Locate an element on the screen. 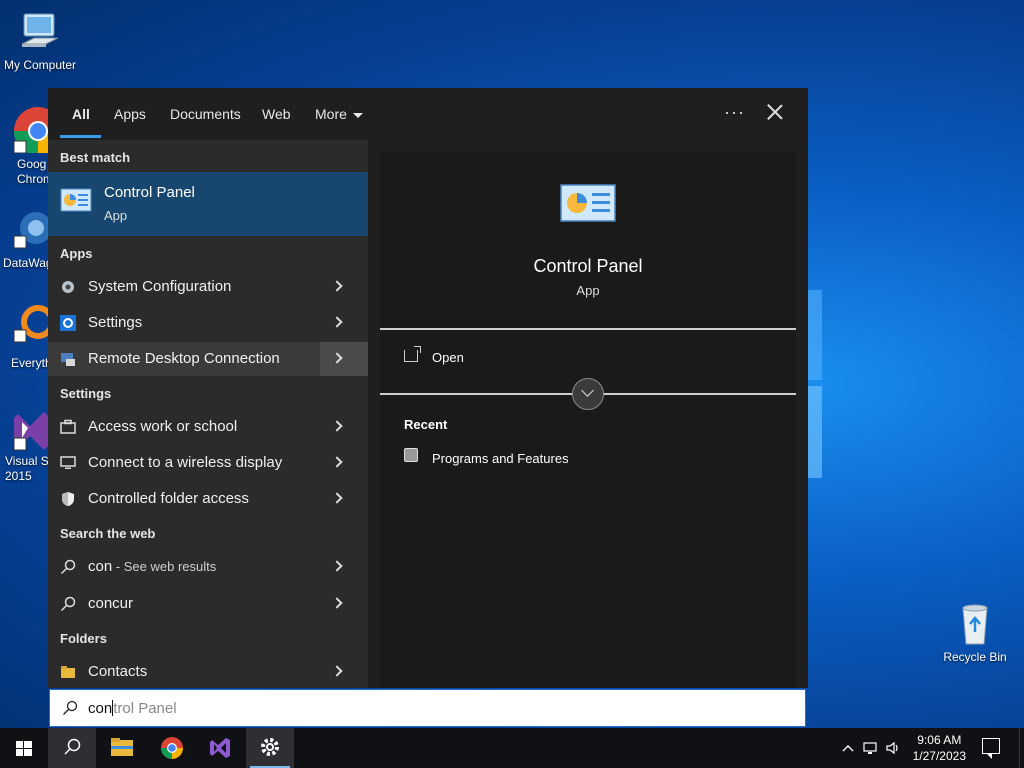 This screenshot has width=1024, height=768. more-options-icon: ··· is located at coordinates (734, 112).